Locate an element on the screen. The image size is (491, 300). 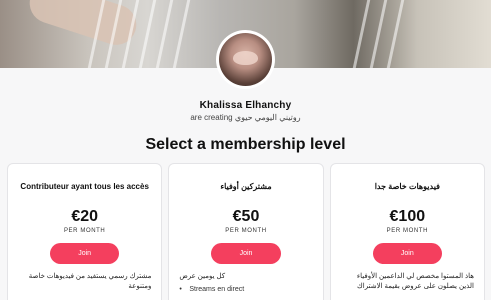
tier-price: €20 is located at coordinates (85, 216).